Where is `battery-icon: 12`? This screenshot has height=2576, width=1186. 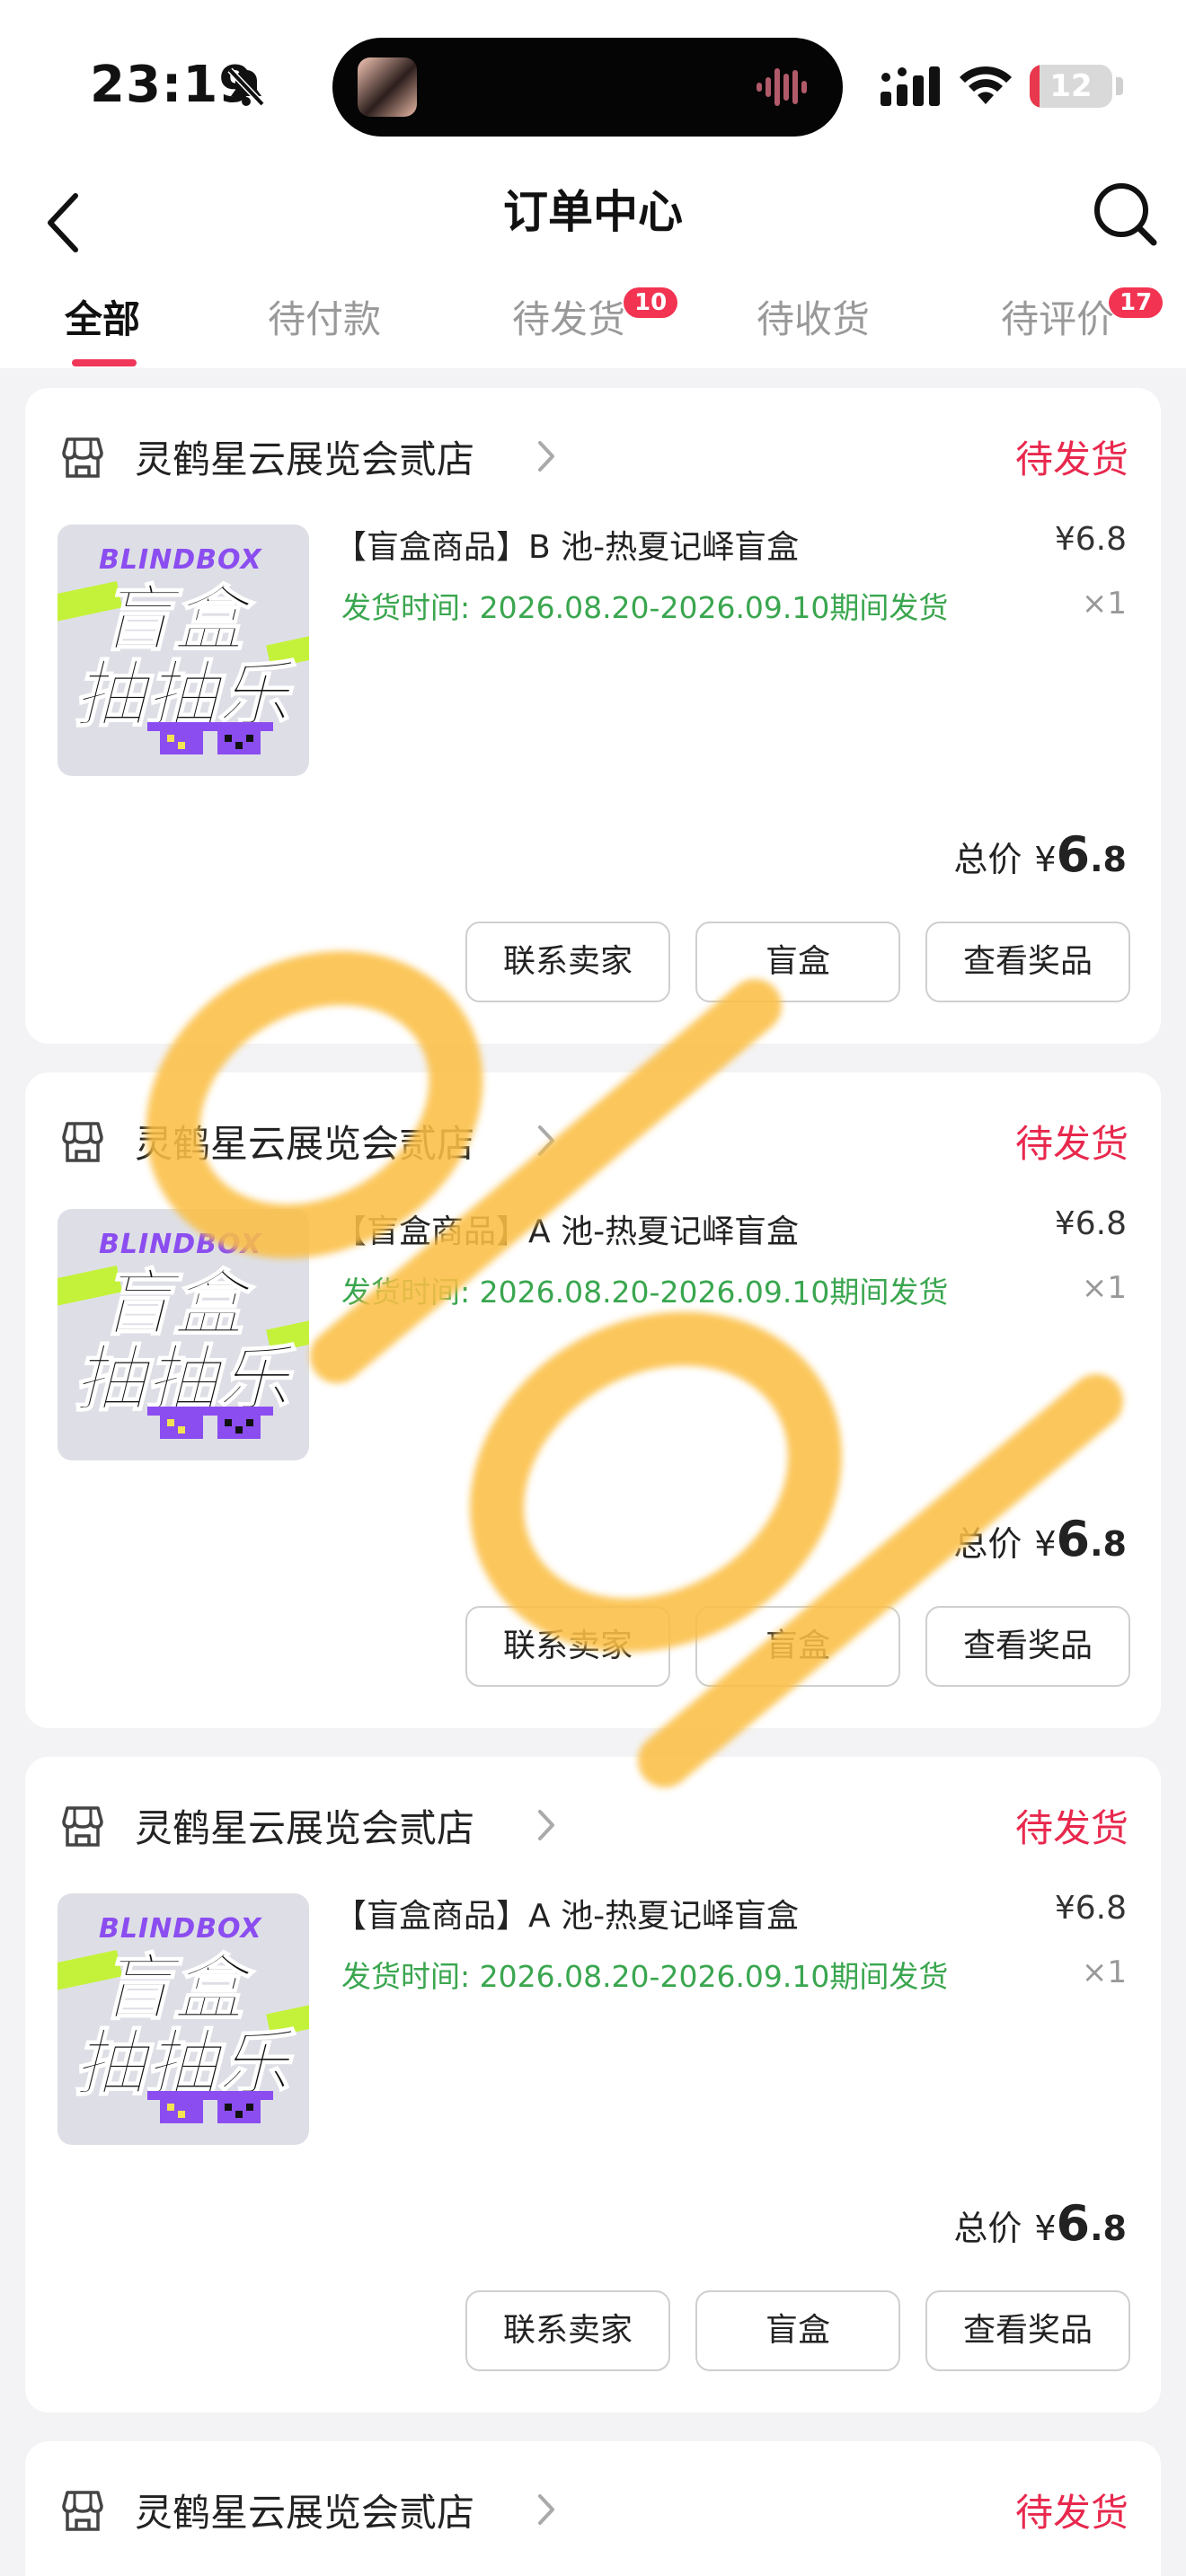
battery-icon: 12 is located at coordinates (1071, 86).